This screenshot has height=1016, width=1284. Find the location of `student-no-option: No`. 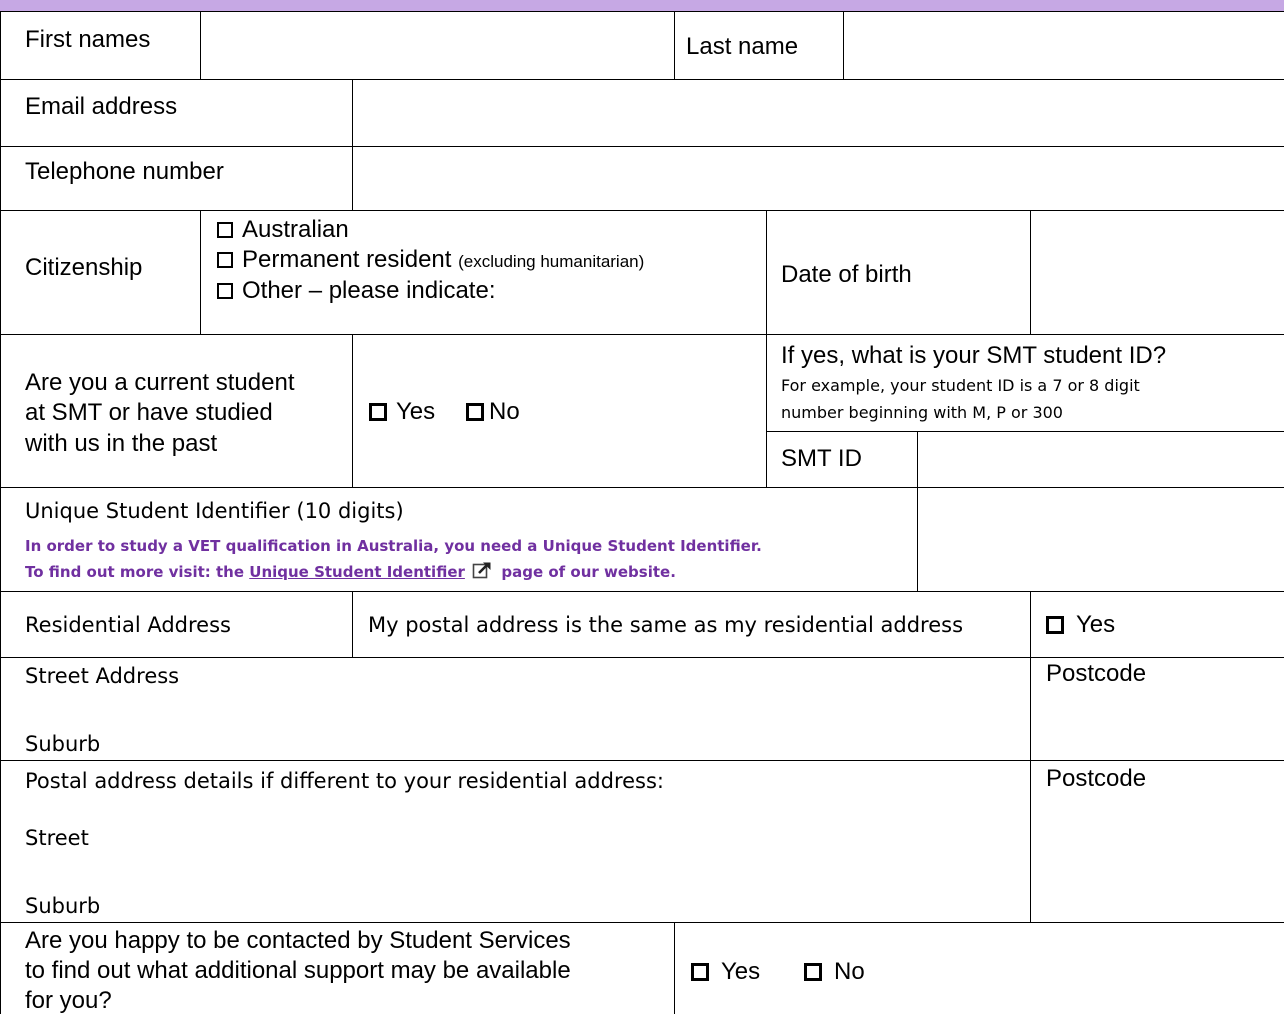

student-no-option: No is located at coordinates (493, 412).